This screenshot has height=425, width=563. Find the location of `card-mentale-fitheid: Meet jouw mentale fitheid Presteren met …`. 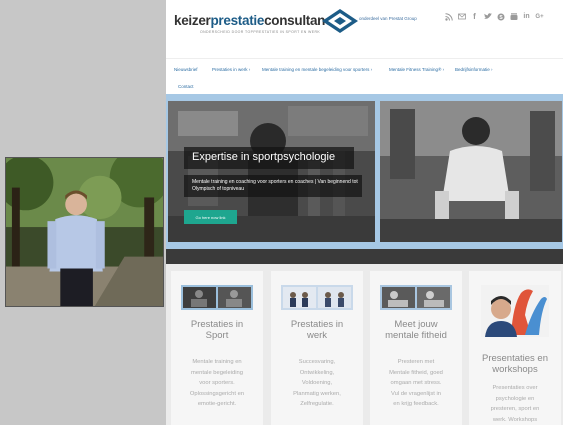

card-mentale-fitheid: Meet jouw mentale fitheid Presteren met … is located at coordinates (416, 348).